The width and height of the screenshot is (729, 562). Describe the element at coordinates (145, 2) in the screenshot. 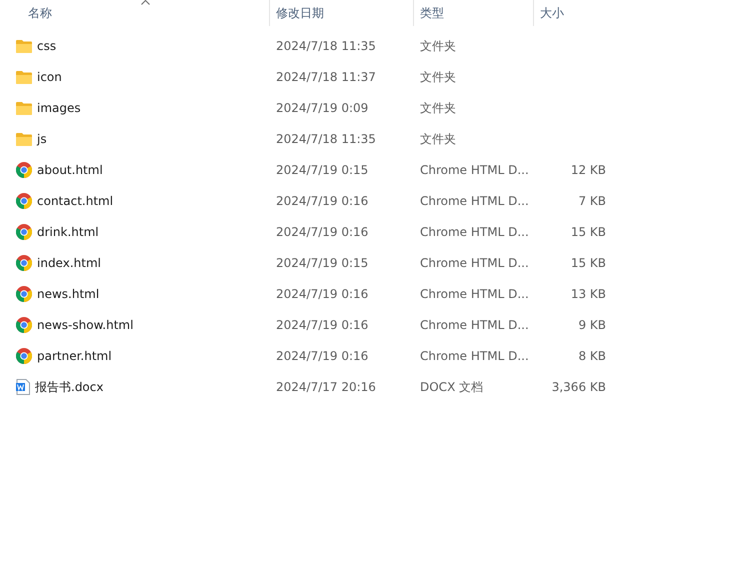

I see `sort-ascending-icon` at that location.